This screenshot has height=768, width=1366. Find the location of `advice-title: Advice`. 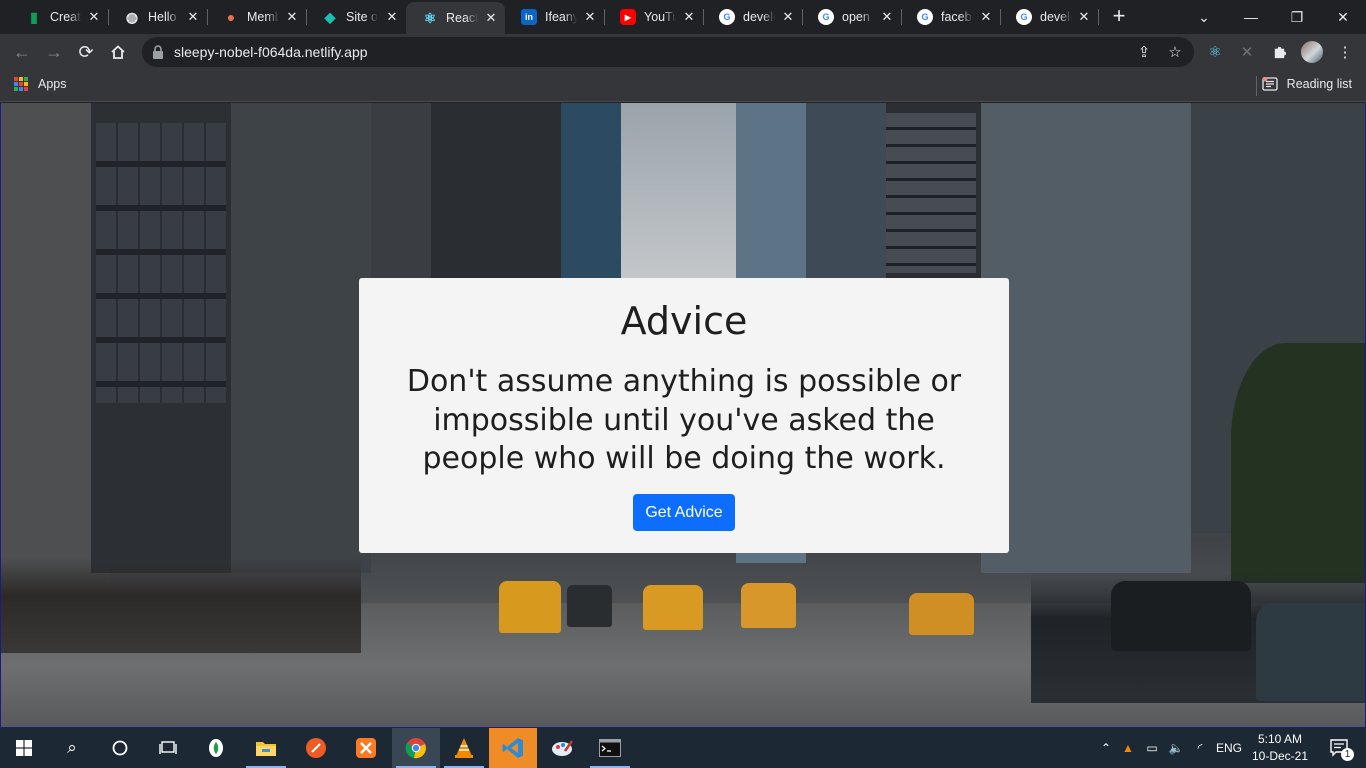

advice-title: Advice is located at coordinates (684, 321).